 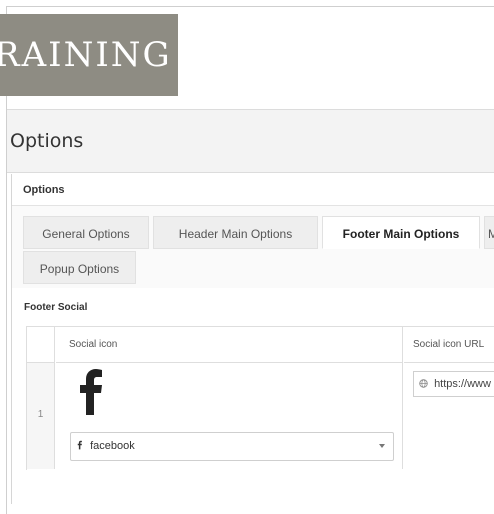 What do you see at coordinates (112, 446) in the screenshot?
I see `select-value: facebook` at bounding box center [112, 446].